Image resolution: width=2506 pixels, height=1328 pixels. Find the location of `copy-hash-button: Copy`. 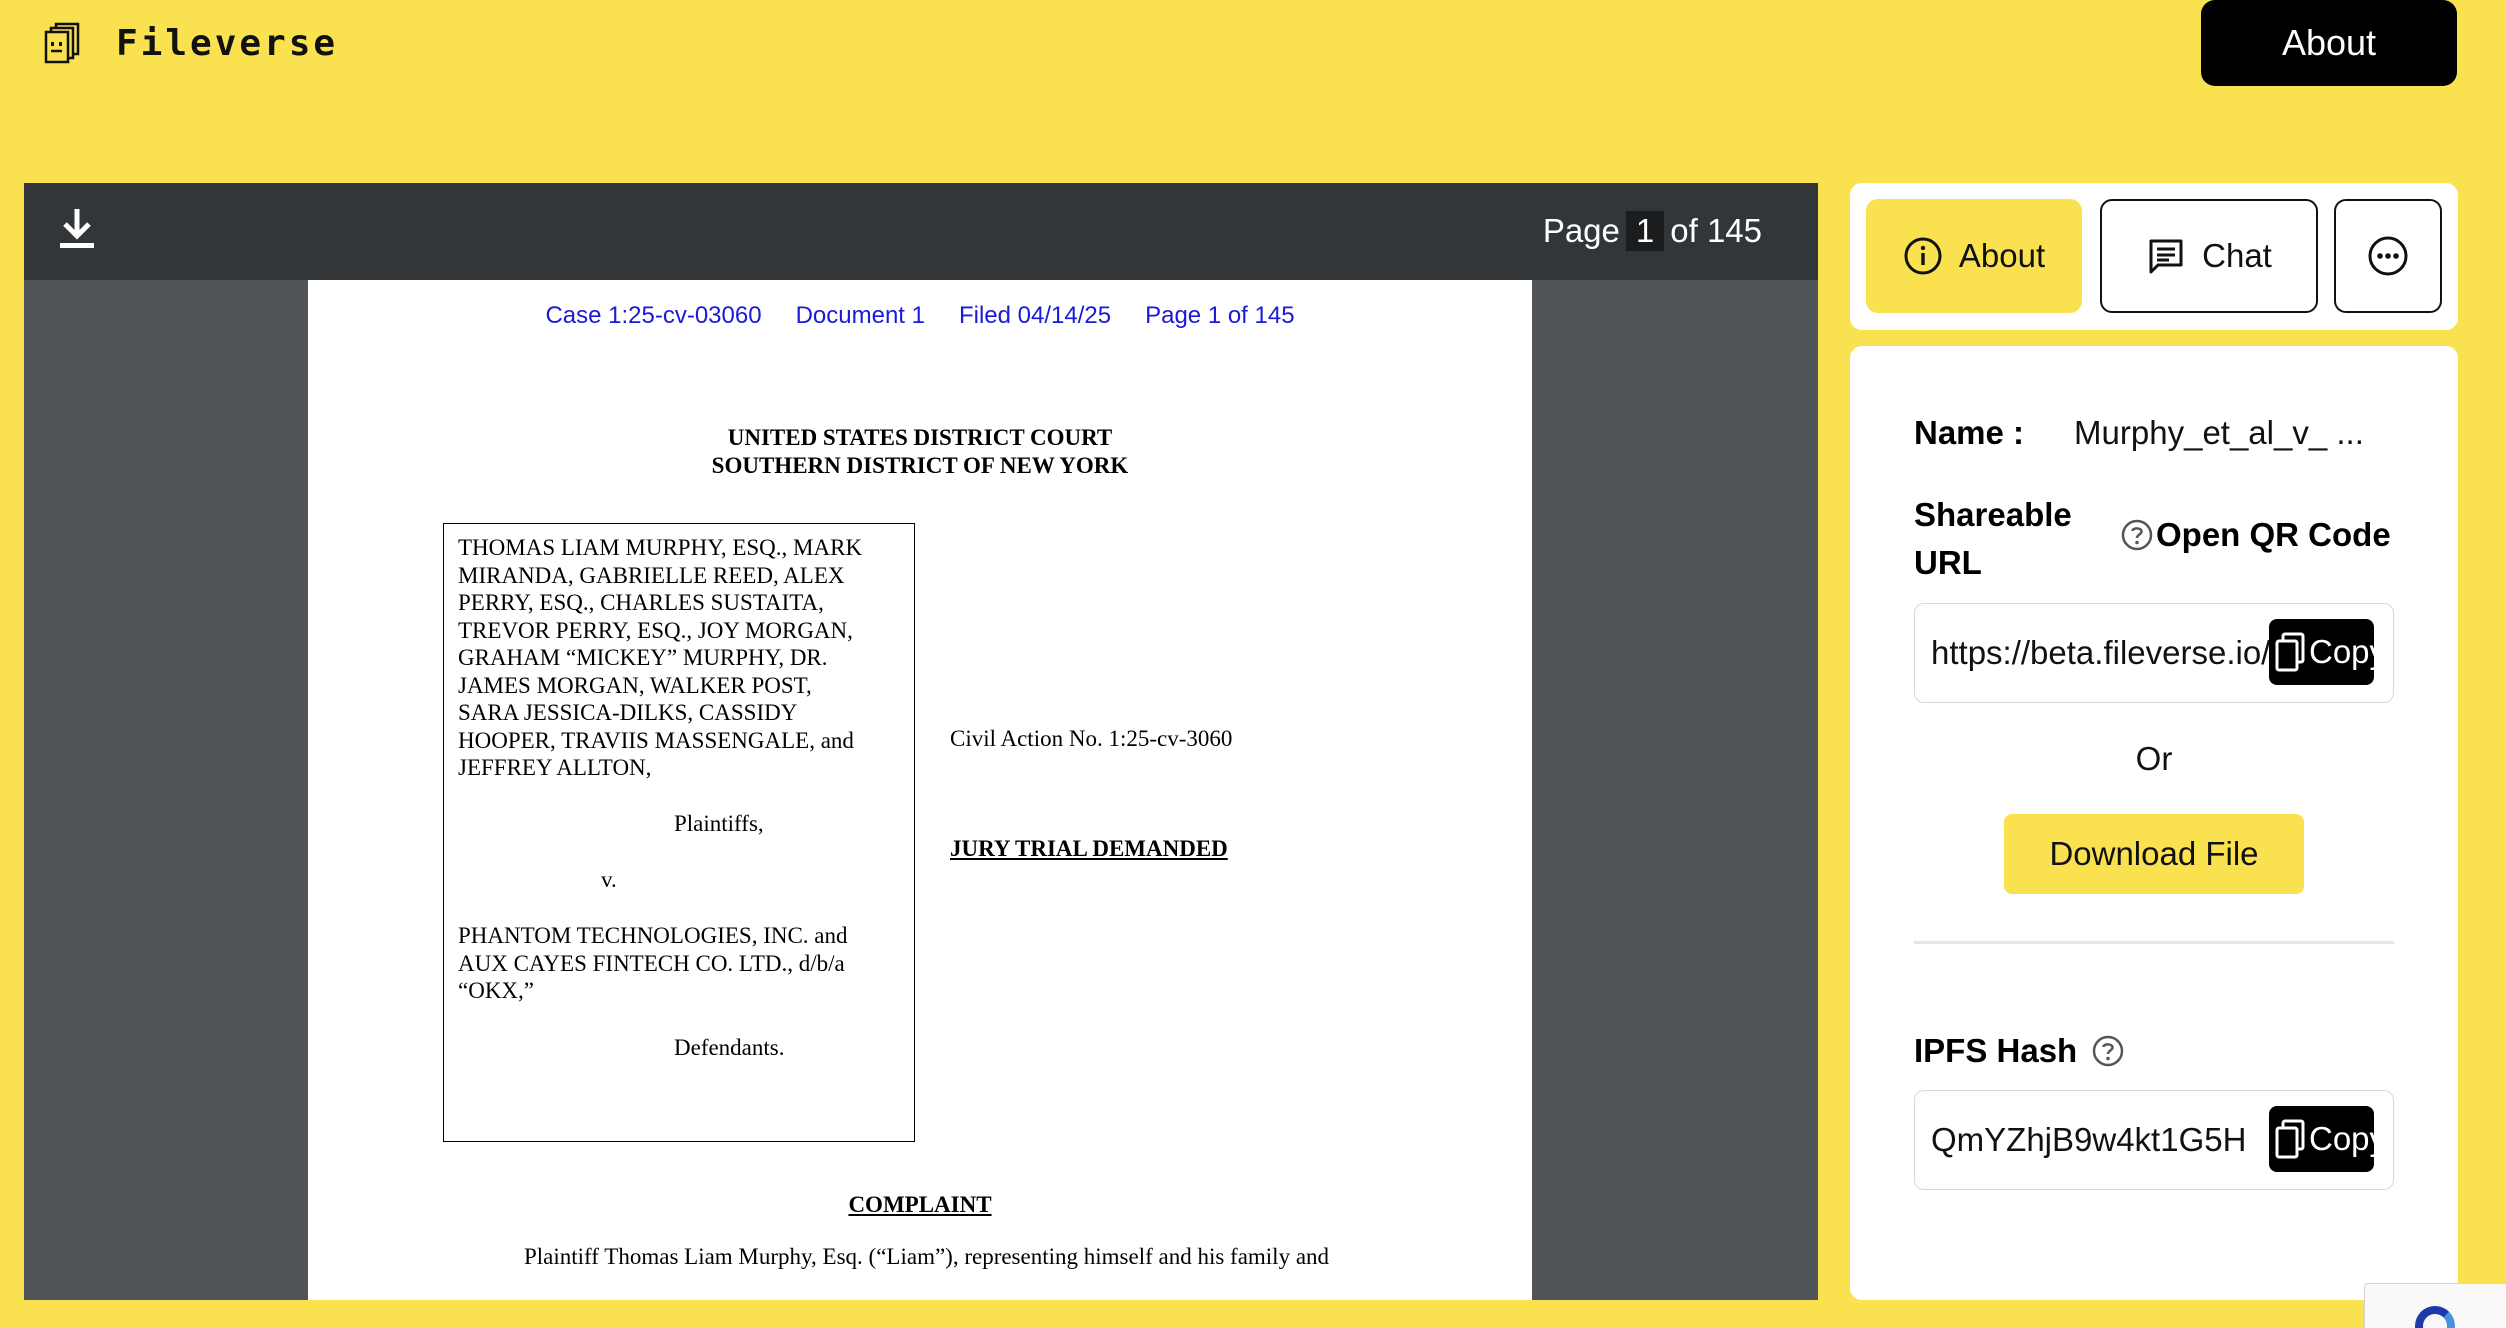

copy-hash-button: Copy is located at coordinates (2321, 1139).